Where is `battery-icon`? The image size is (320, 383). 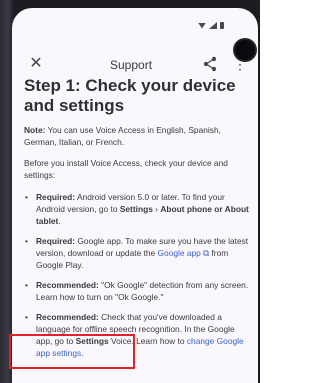 battery-icon is located at coordinates (222, 25).